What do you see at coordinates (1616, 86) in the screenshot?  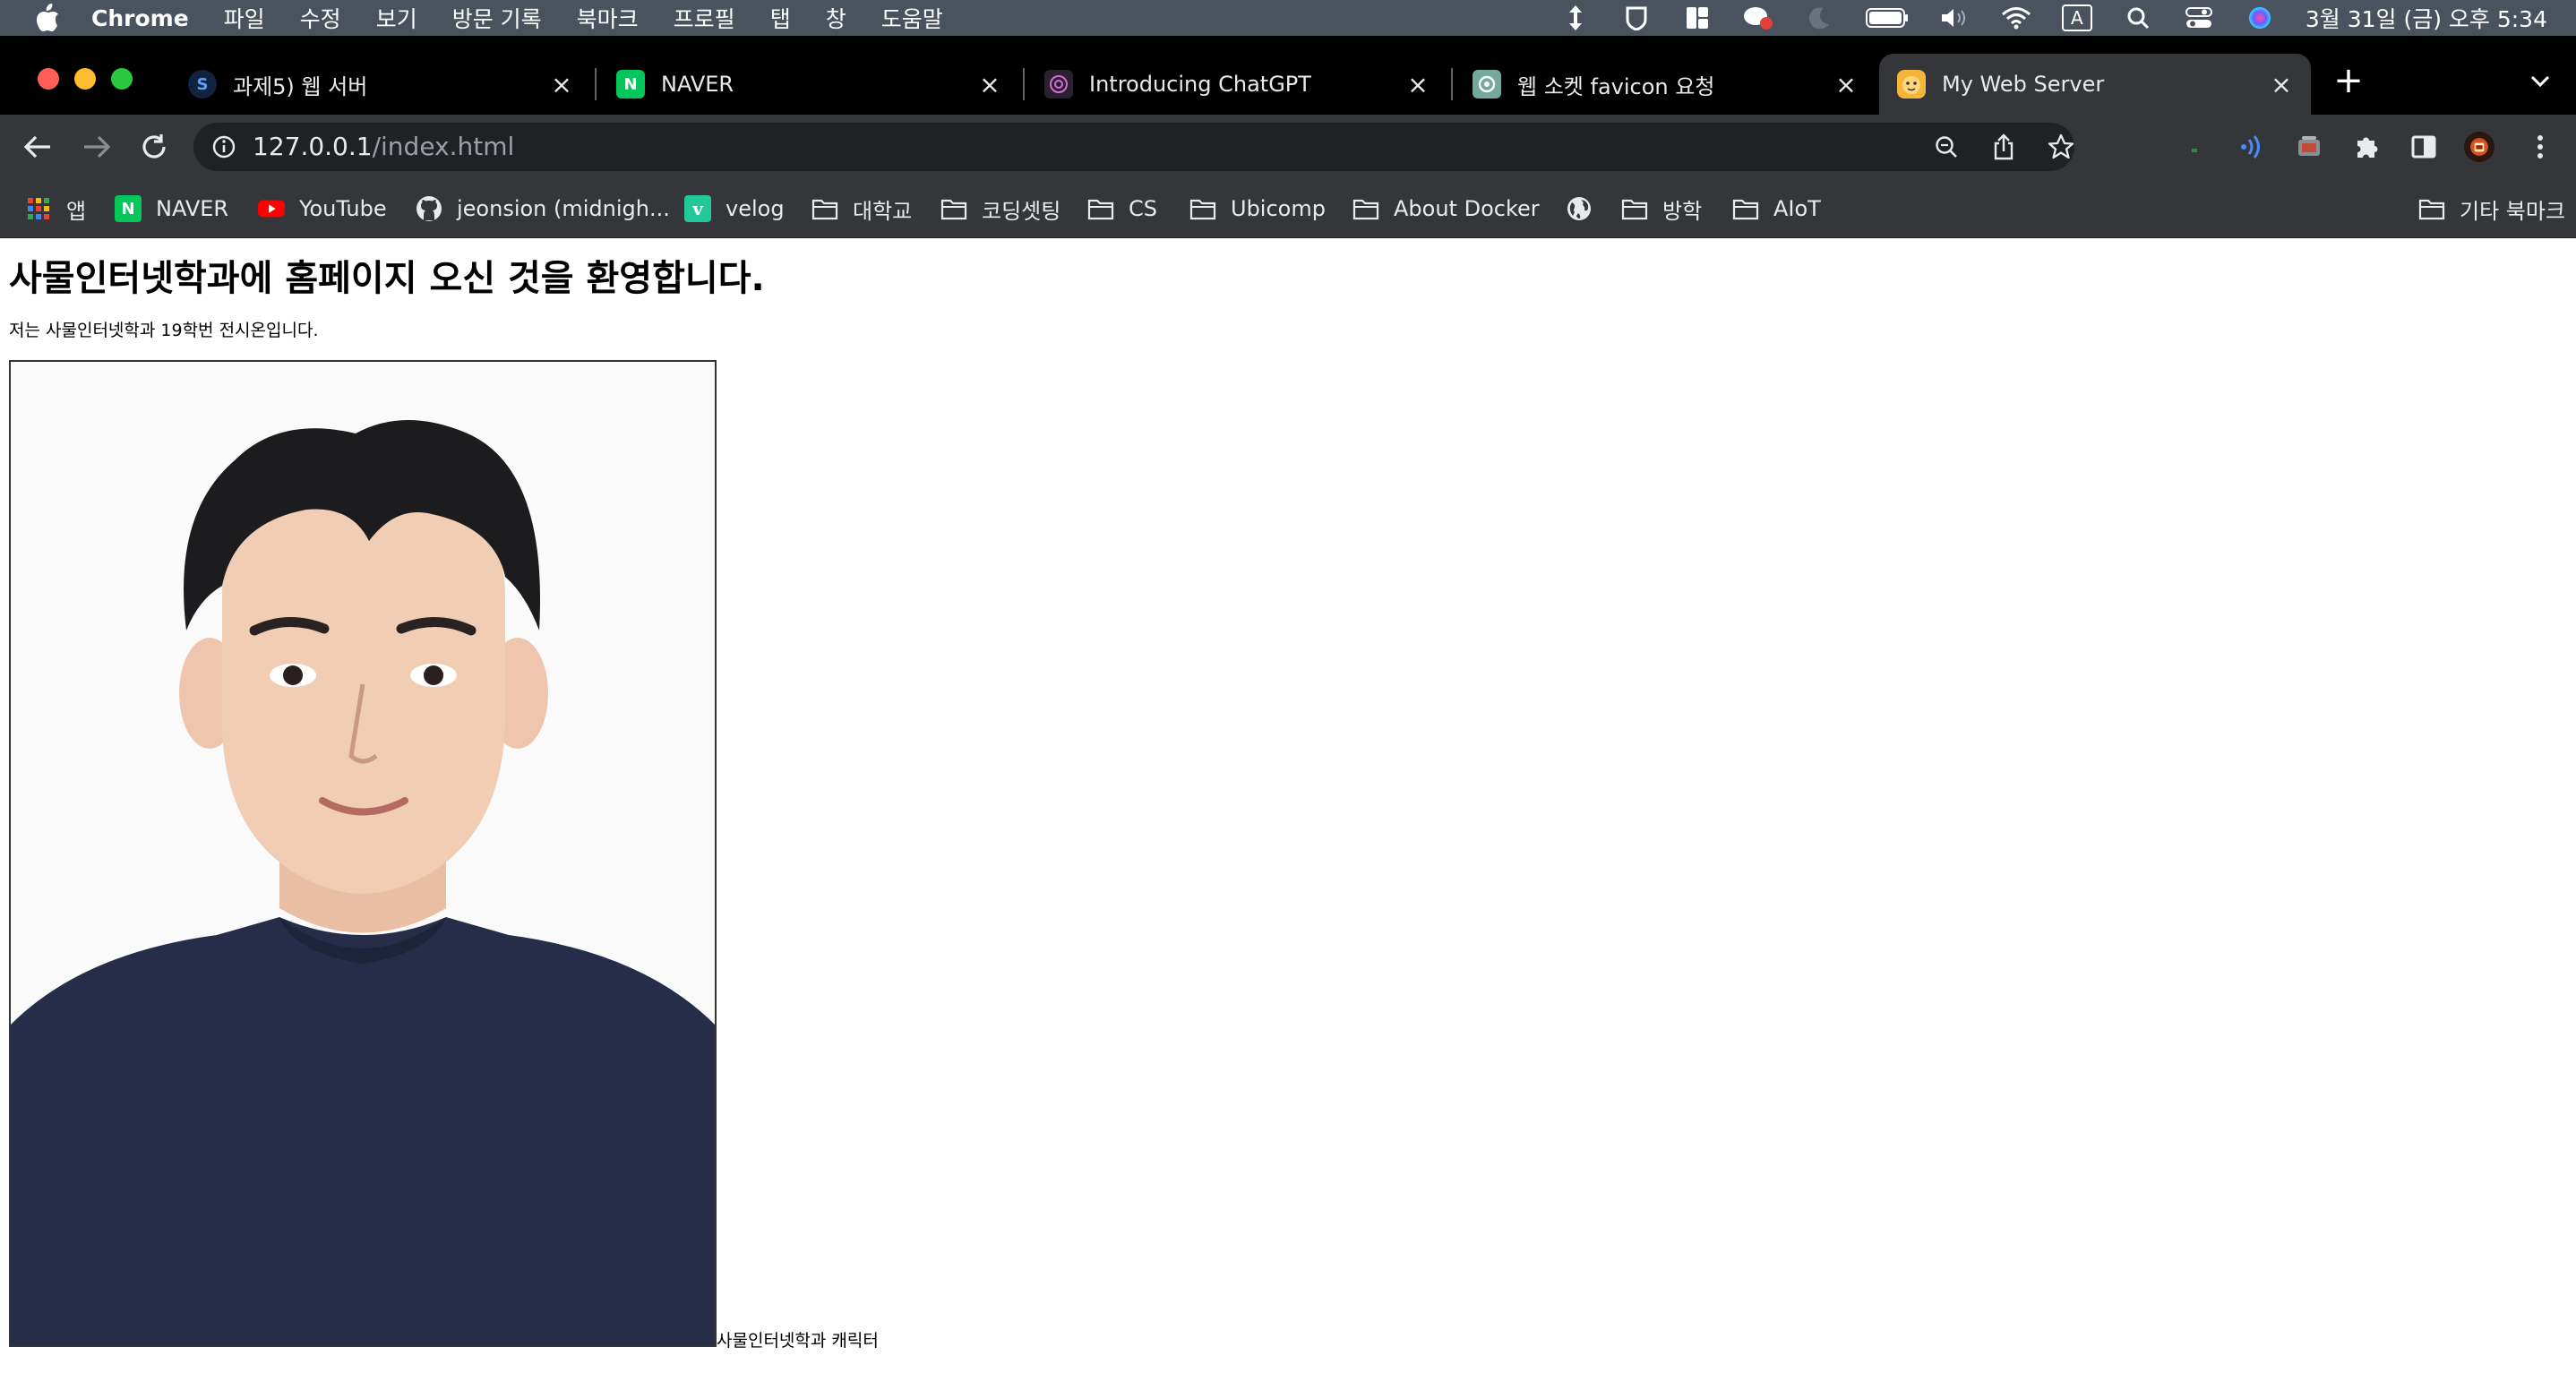 I see `tab-title: 웹 소켓 favicon 요청` at bounding box center [1616, 86].